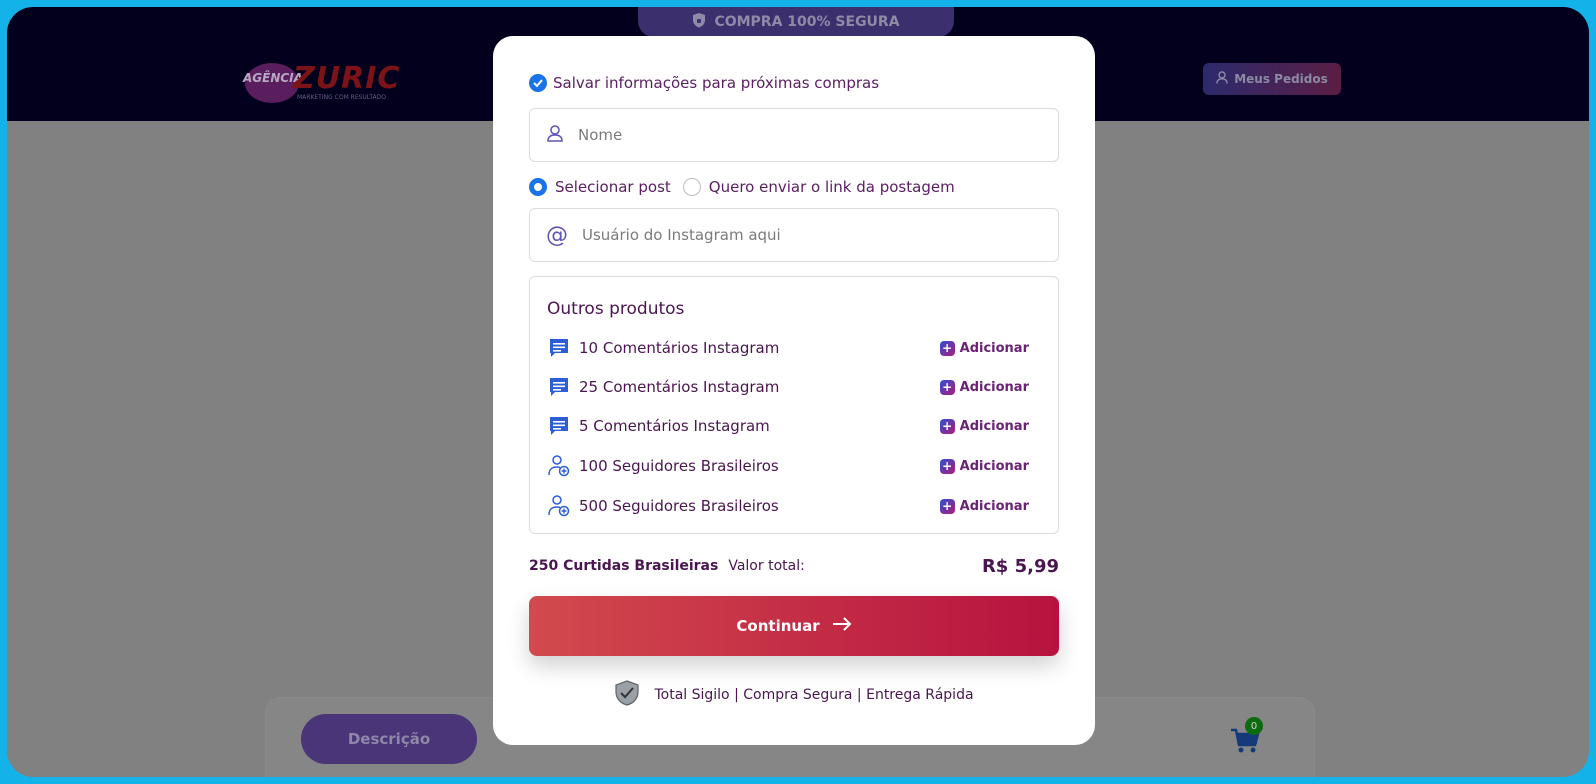  I want to click on logo: AGÊNCIA ZURIC MARKETING COM RESULTADO, so click(329, 81).